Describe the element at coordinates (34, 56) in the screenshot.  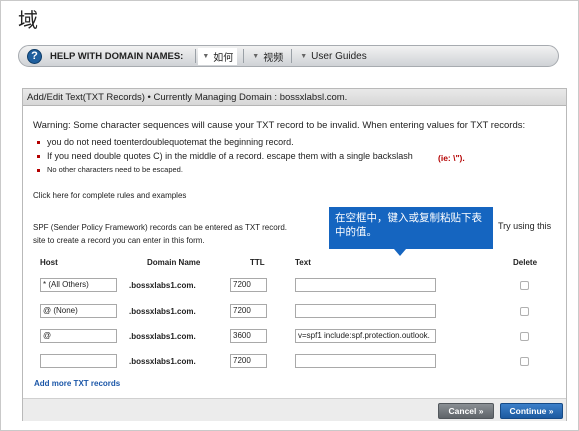
I see `help-question-icon: ?` at that location.